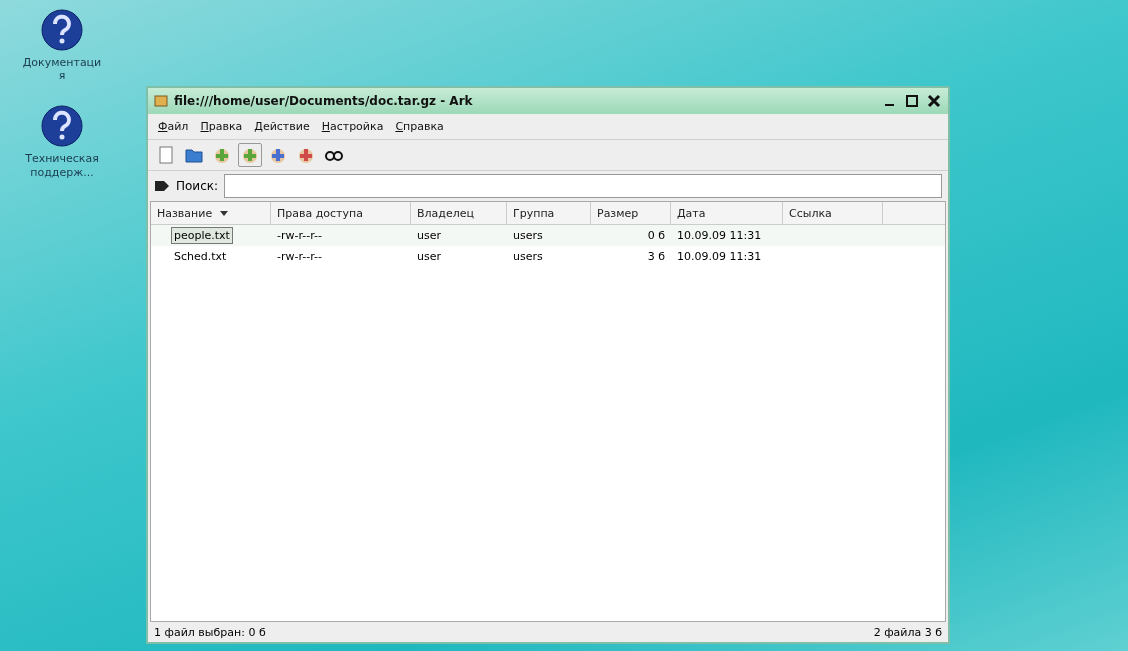  What do you see at coordinates (161, 101) in the screenshot?
I see `app-icon` at bounding box center [161, 101].